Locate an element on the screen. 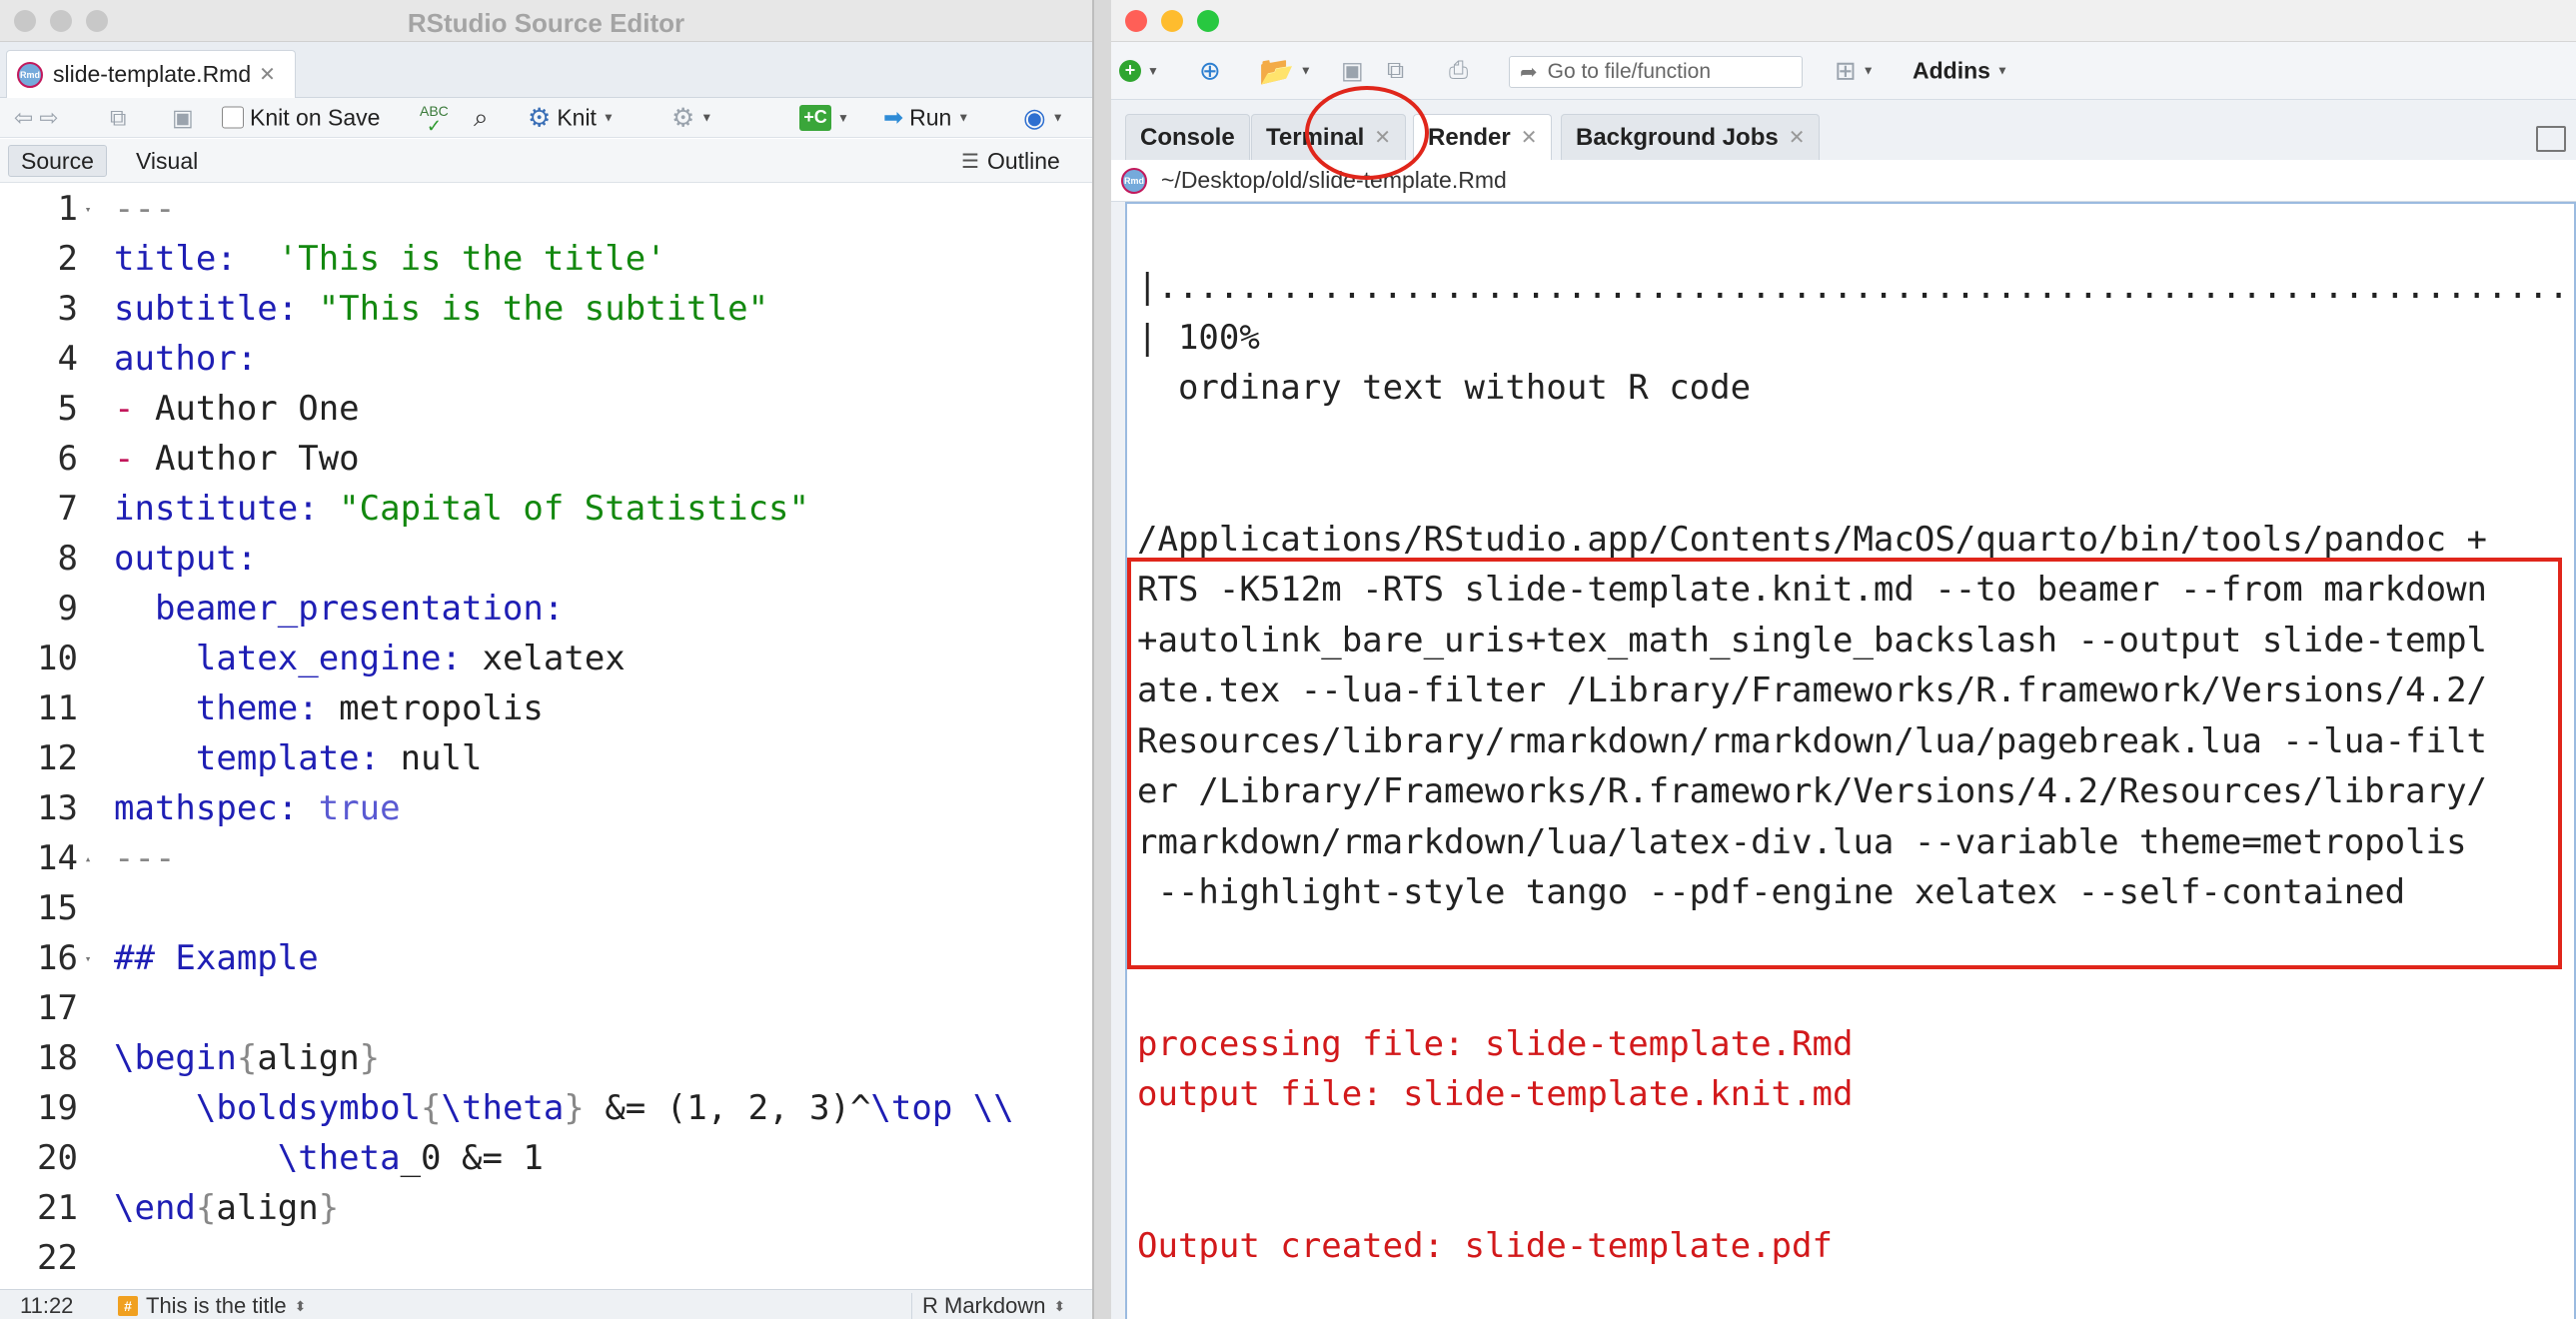  outline-button: ☰ Outline is located at coordinates (1010, 161).